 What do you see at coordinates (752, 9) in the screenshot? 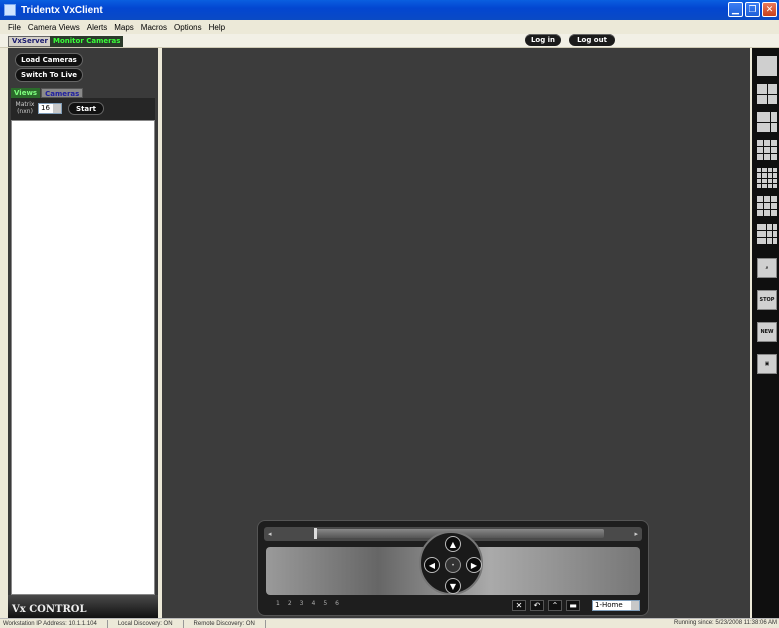
I see `maximize-button: ❐` at bounding box center [752, 9].